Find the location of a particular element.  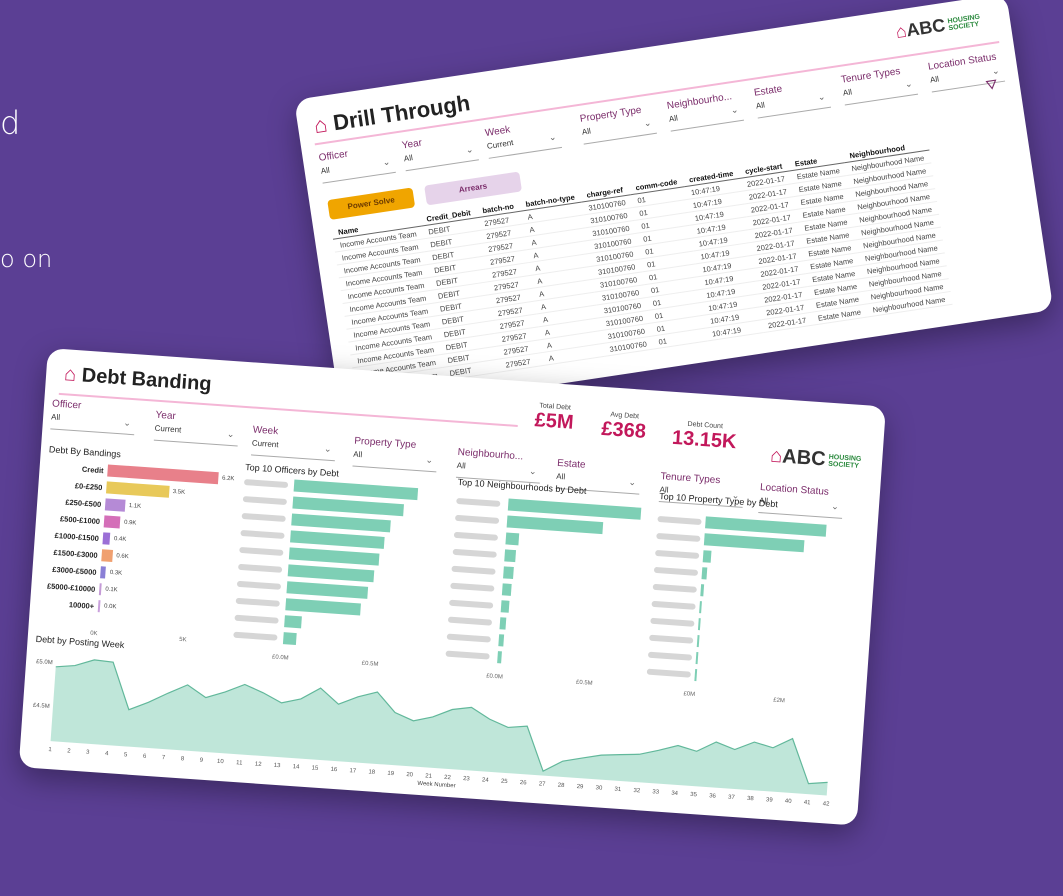

area-fill is located at coordinates (439, 727).